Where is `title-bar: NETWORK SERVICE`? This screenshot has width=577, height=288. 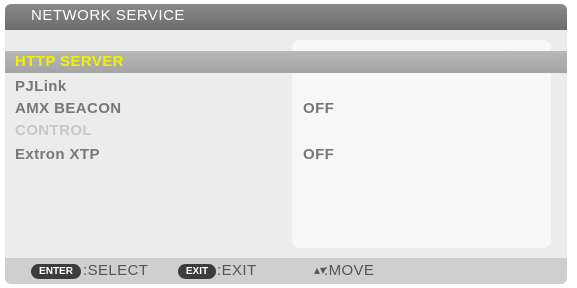 title-bar: NETWORK SERVICE is located at coordinates (286, 17).